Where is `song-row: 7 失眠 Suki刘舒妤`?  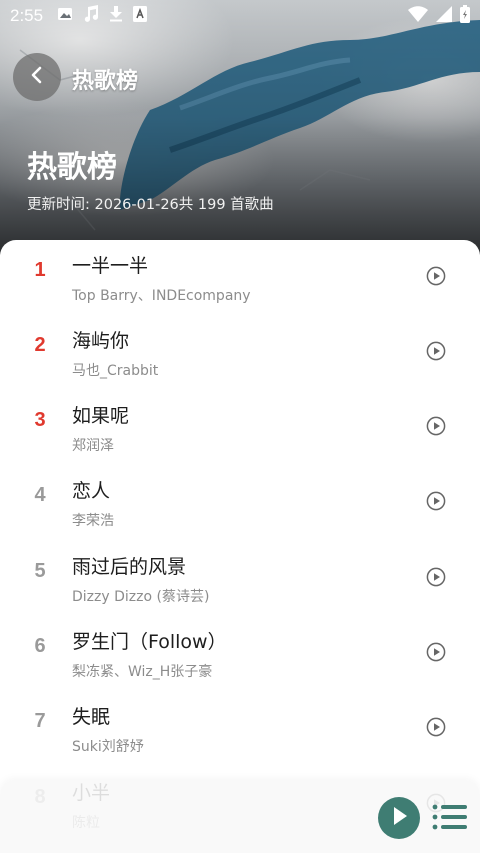 song-row: 7 失眠 Suki刘舒妤 is located at coordinates (240, 728).